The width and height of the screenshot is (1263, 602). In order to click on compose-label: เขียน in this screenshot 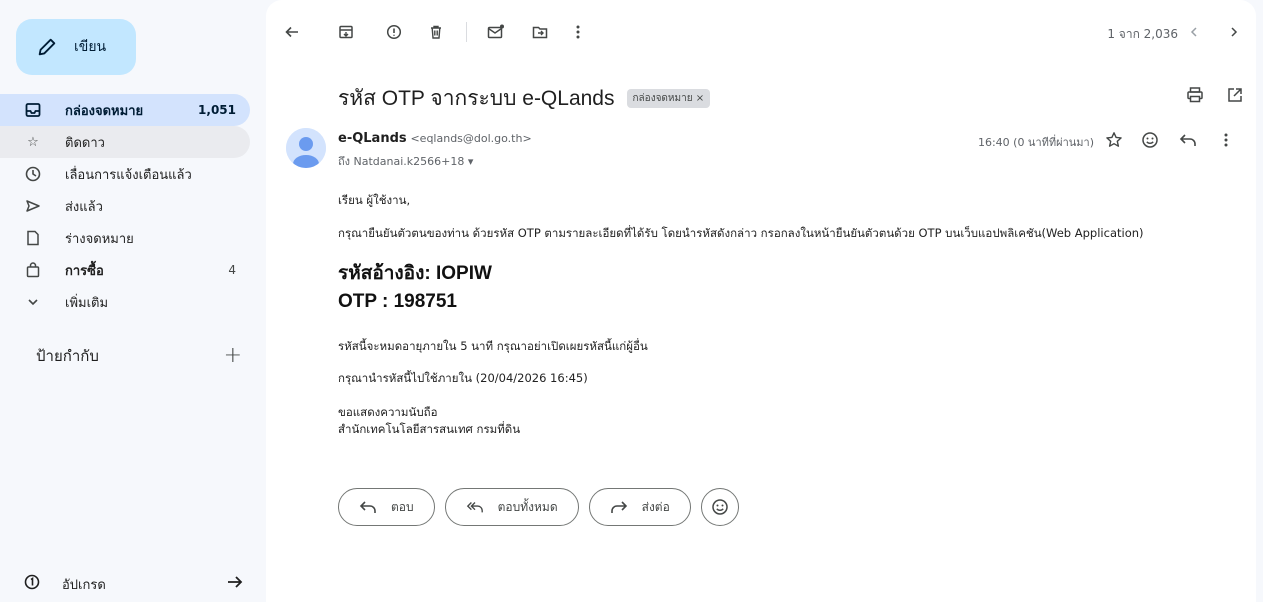, I will do `click(90, 47)`.